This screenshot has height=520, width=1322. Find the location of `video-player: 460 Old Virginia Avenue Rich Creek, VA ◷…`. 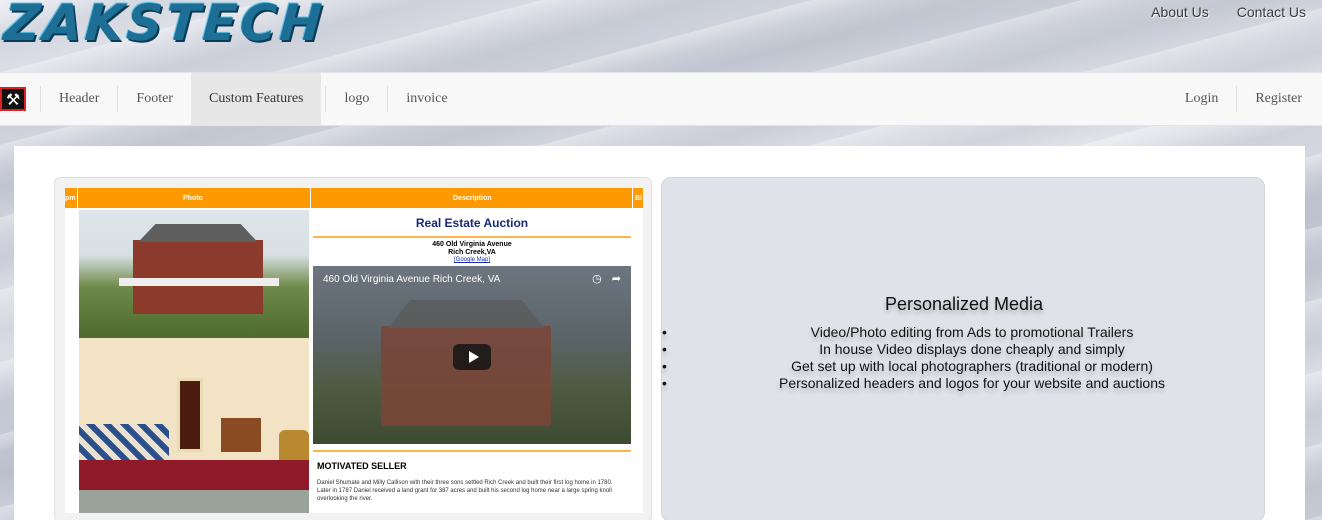

video-player: 460 Old Virginia Avenue Rich Creek, VA ◷… is located at coordinates (472, 355).